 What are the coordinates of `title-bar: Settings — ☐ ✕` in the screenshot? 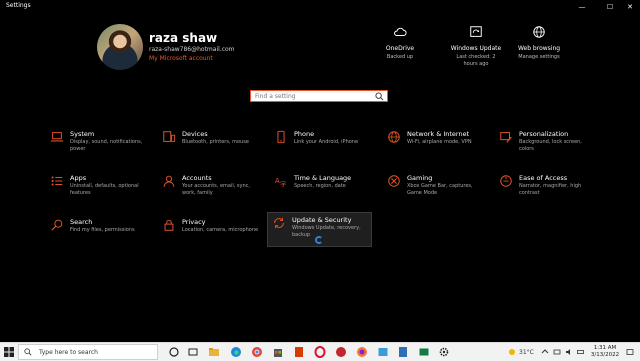 It's located at (320, 7).